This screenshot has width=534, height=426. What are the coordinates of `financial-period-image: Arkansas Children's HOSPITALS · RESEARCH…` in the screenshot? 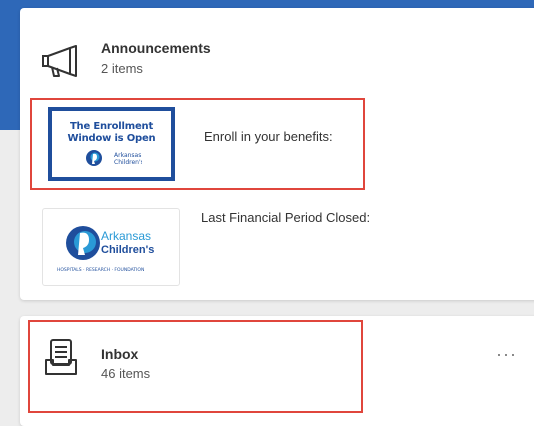 It's located at (111, 247).